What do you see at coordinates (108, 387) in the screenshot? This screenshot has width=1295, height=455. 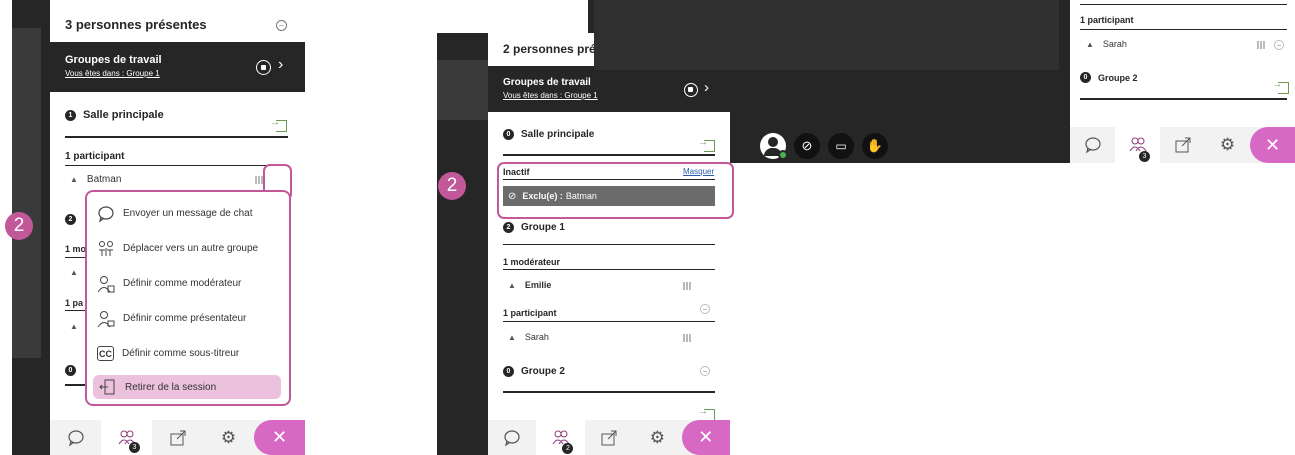 I see `remove-icon` at bounding box center [108, 387].